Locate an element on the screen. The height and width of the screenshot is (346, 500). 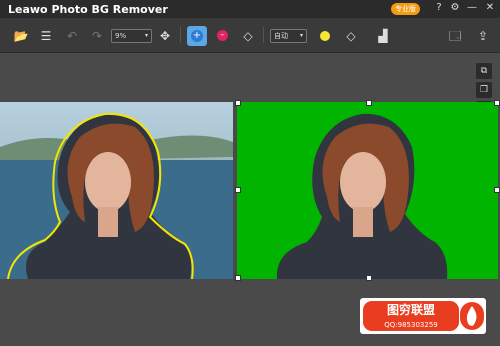
pro-badge: 专业版 is located at coordinates (405, 9).